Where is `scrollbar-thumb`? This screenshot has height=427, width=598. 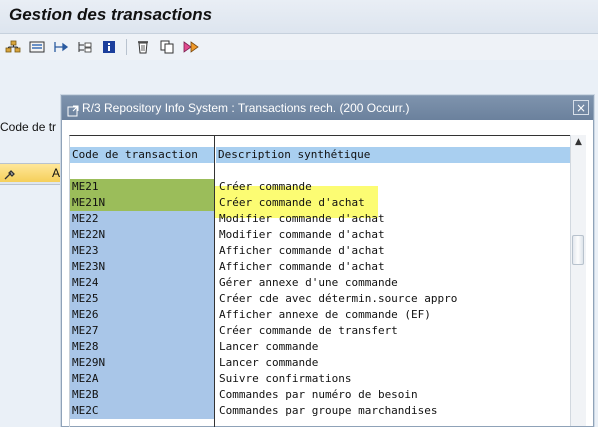 scrollbar-thumb is located at coordinates (578, 250).